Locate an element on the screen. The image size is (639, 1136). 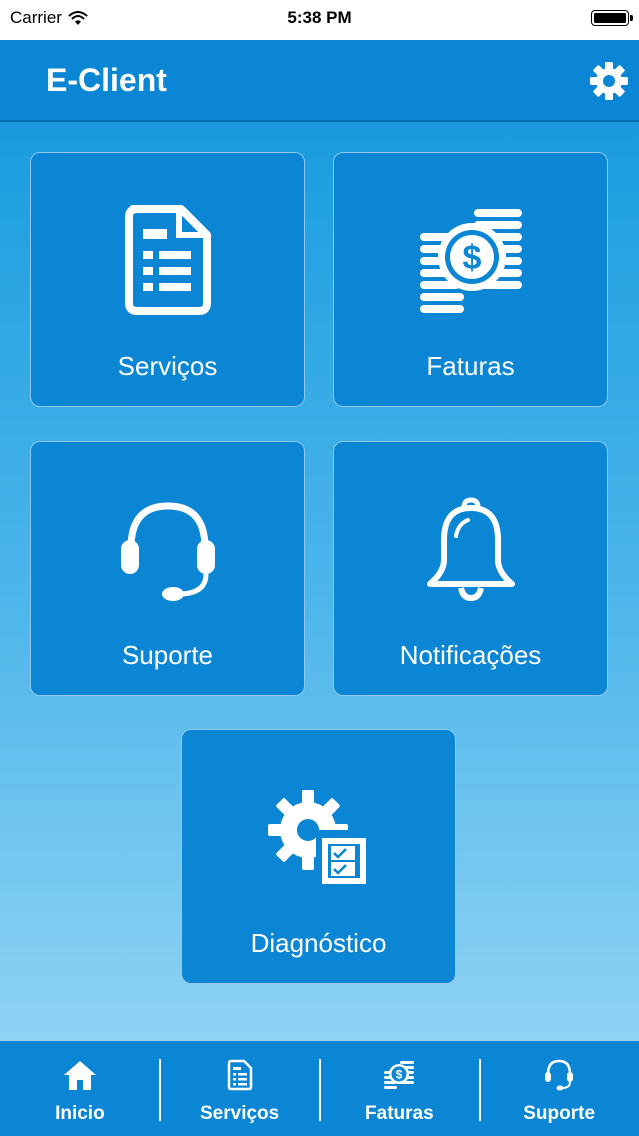
status-time: 5:38 PM is located at coordinates (319, 17).